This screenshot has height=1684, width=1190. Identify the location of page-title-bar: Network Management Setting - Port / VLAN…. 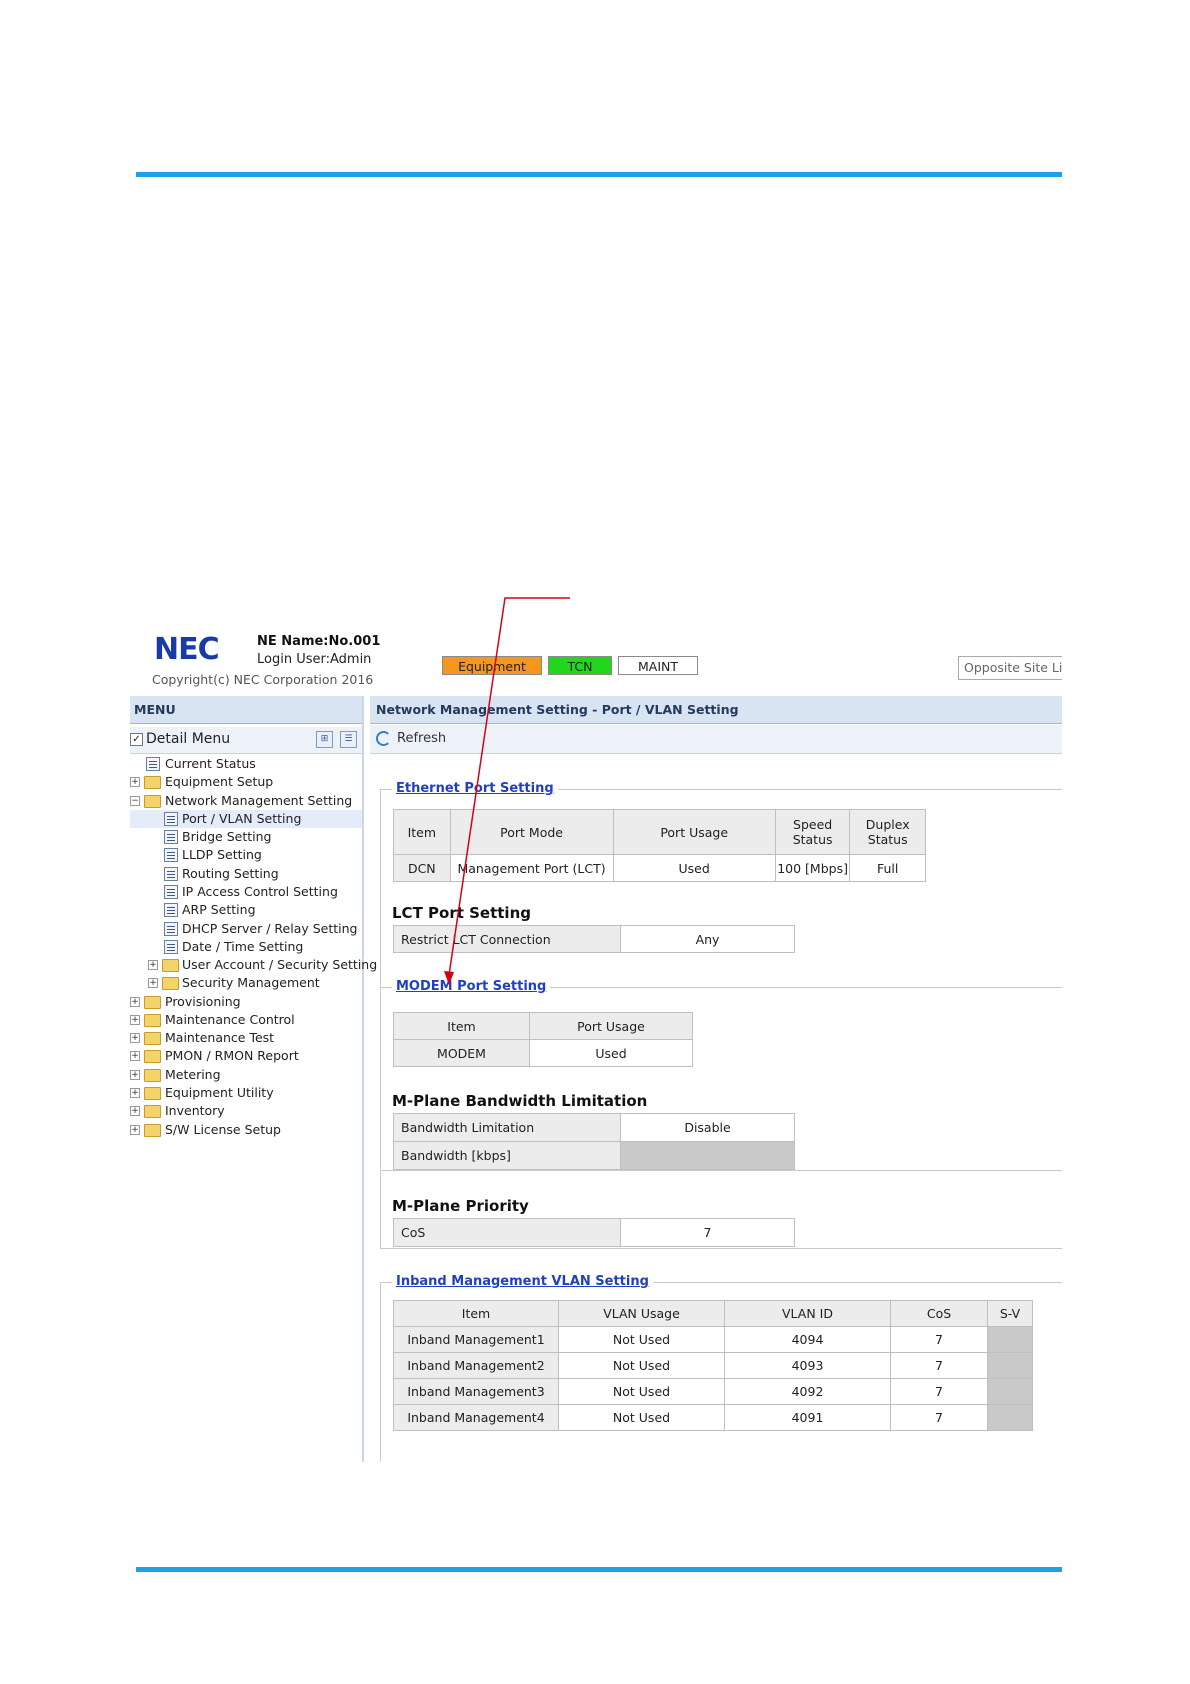
(716, 710).